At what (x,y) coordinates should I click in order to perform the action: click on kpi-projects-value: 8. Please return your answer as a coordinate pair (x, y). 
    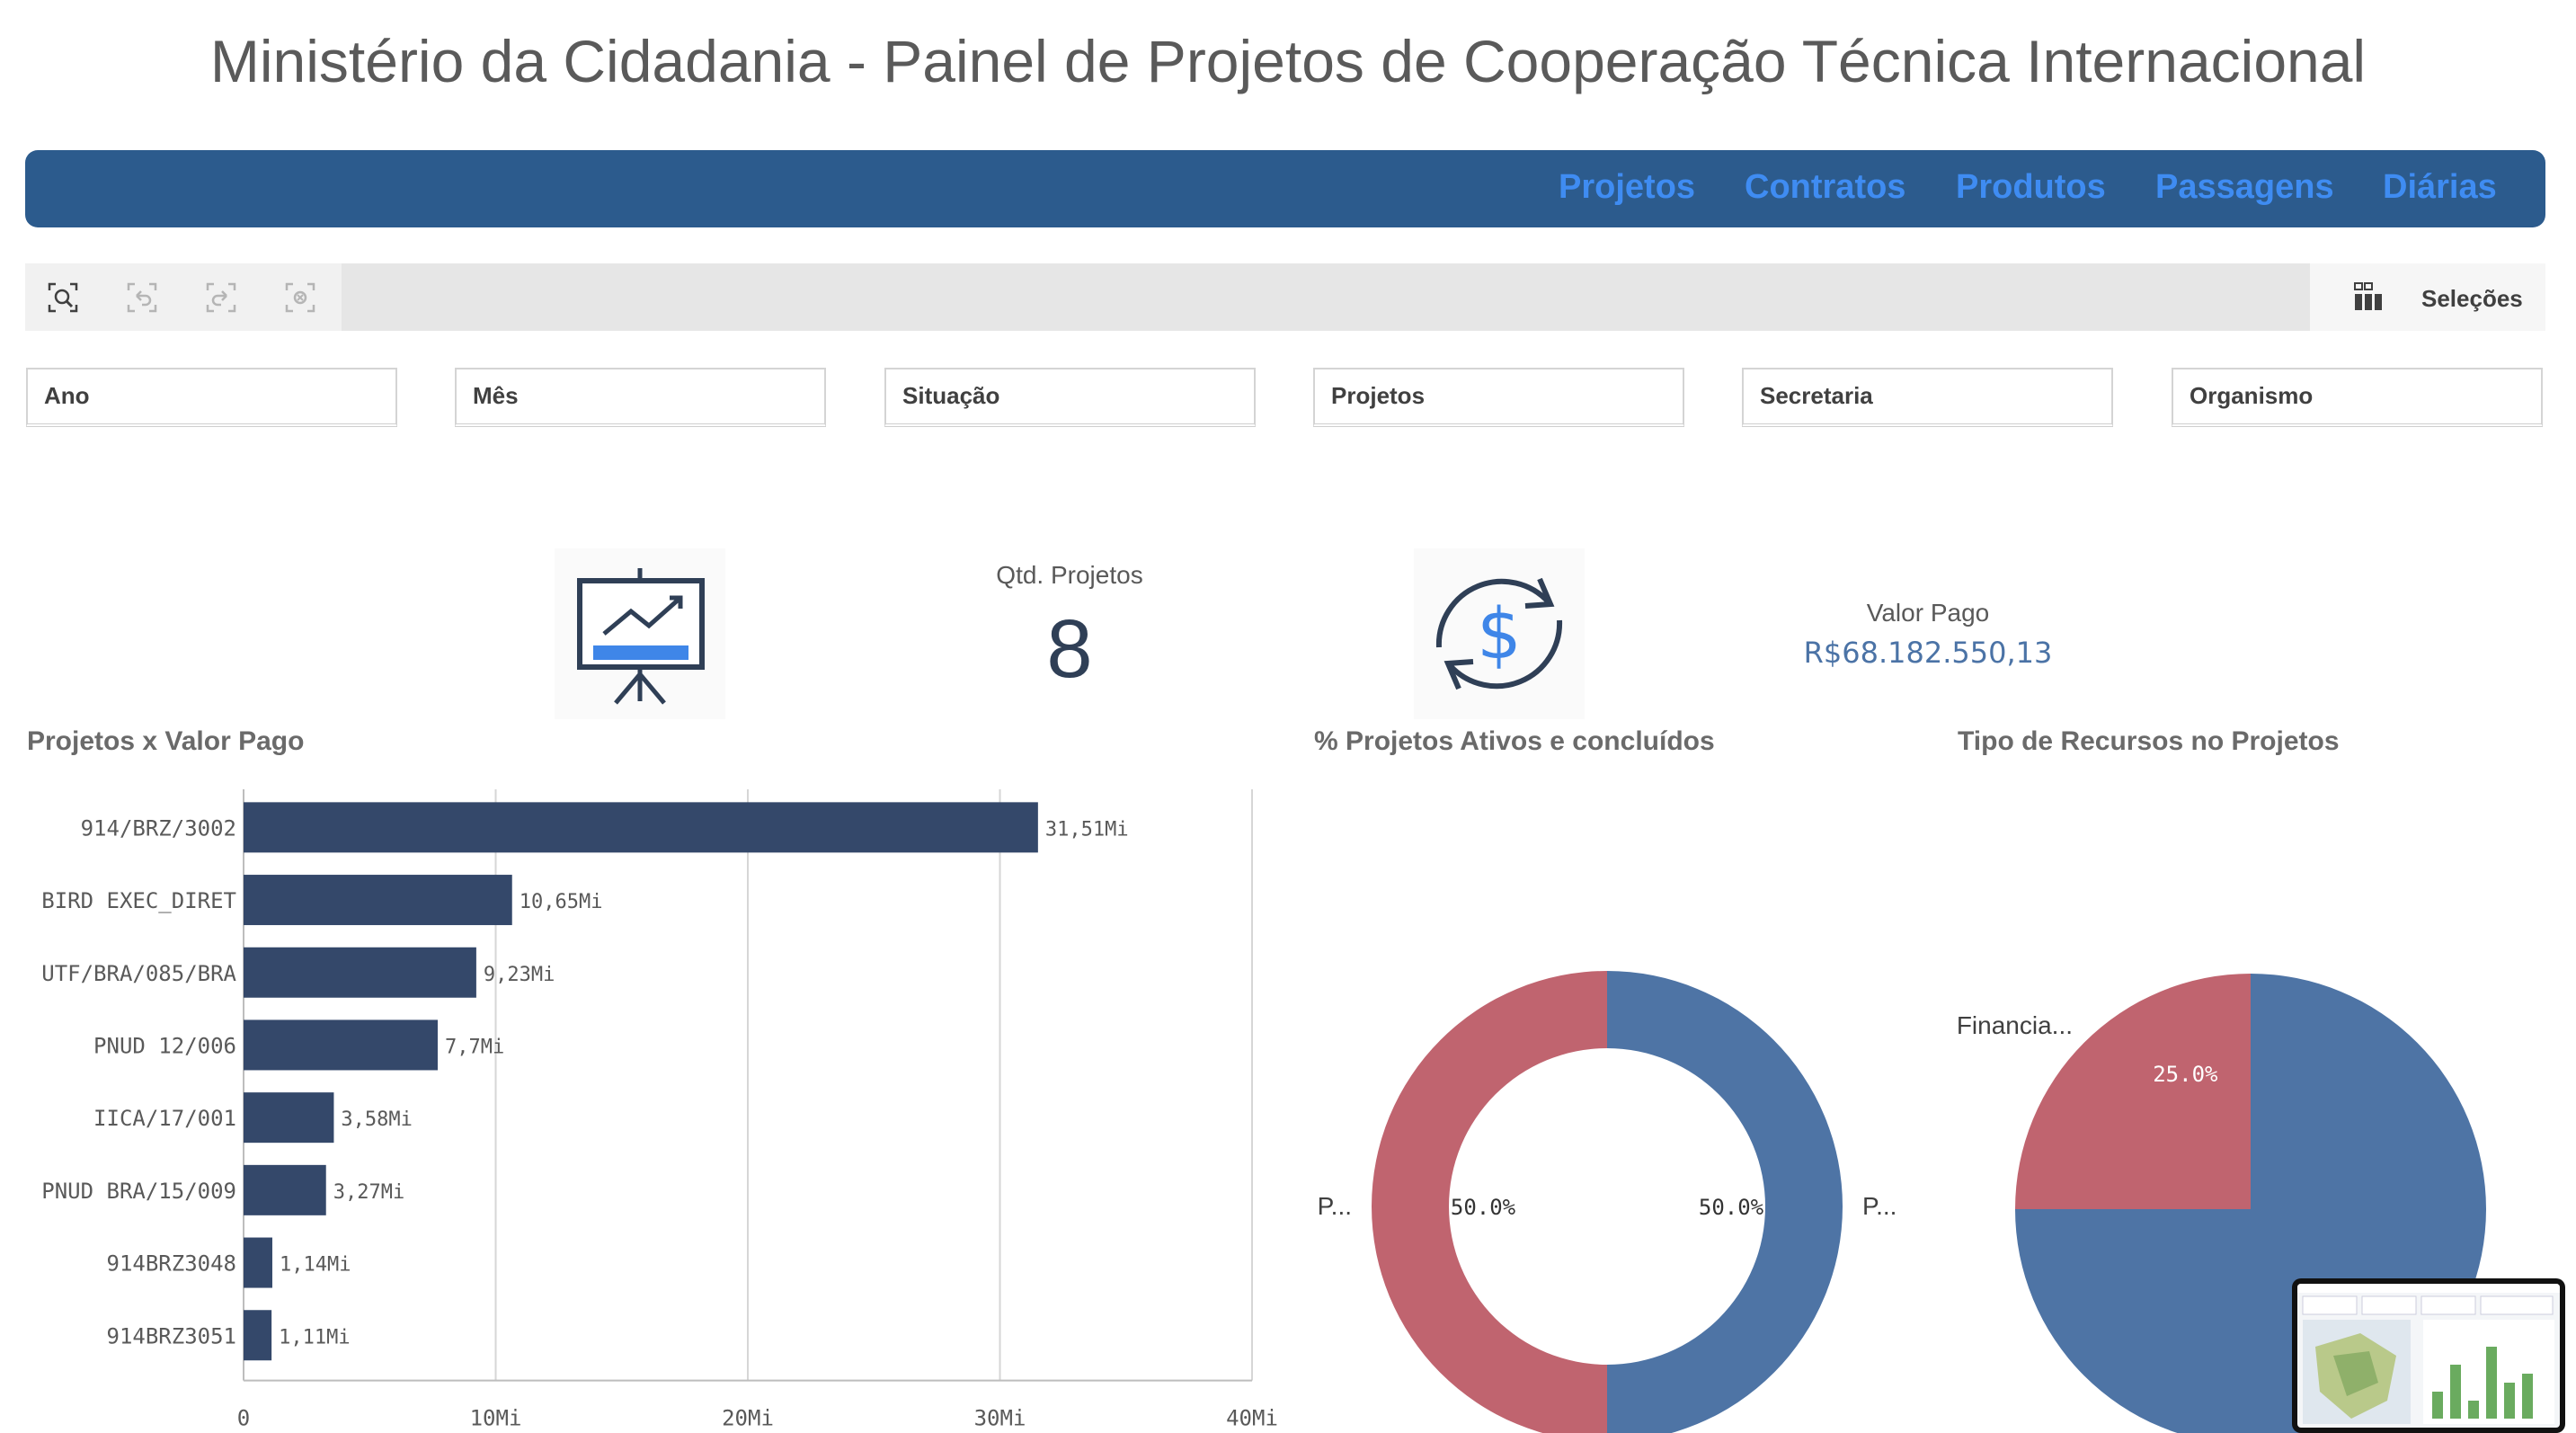
    Looking at the image, I should click on (1069, 649).